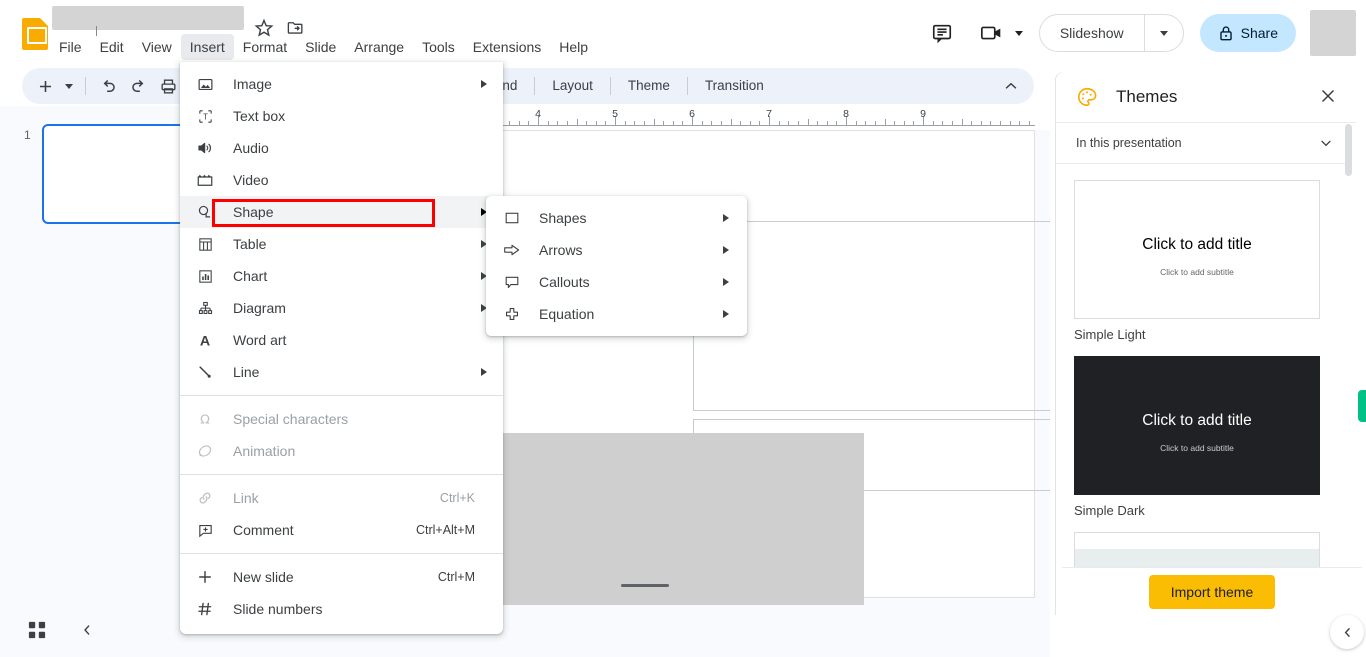 The width and height of the screenshot is (1366, 657). I want to click on shape-submenu: Shapes Arrows Callouts Equation, so click(616, 266).